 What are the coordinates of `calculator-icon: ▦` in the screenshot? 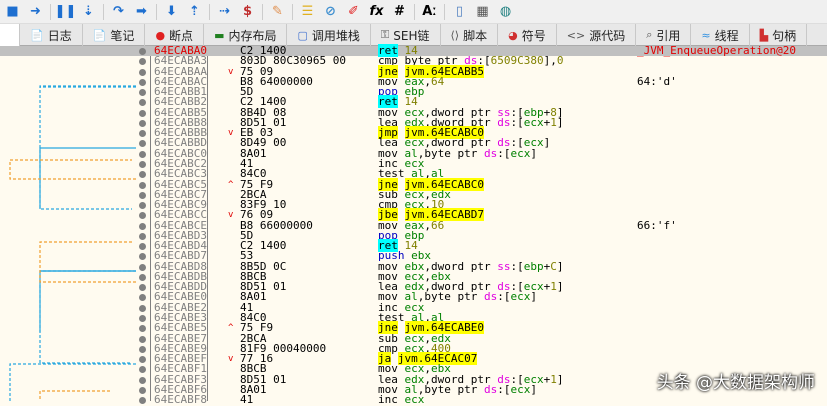 It's located at (482, 11).